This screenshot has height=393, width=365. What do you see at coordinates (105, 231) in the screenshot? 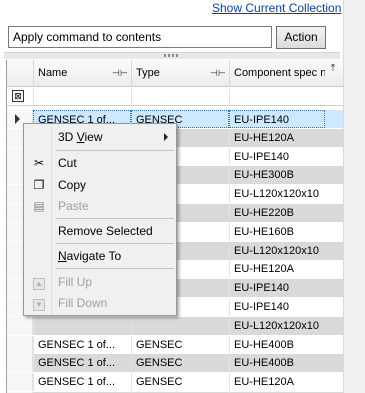
I see `menu-item-label: Remove Selected` at bounding box center [105, 231].